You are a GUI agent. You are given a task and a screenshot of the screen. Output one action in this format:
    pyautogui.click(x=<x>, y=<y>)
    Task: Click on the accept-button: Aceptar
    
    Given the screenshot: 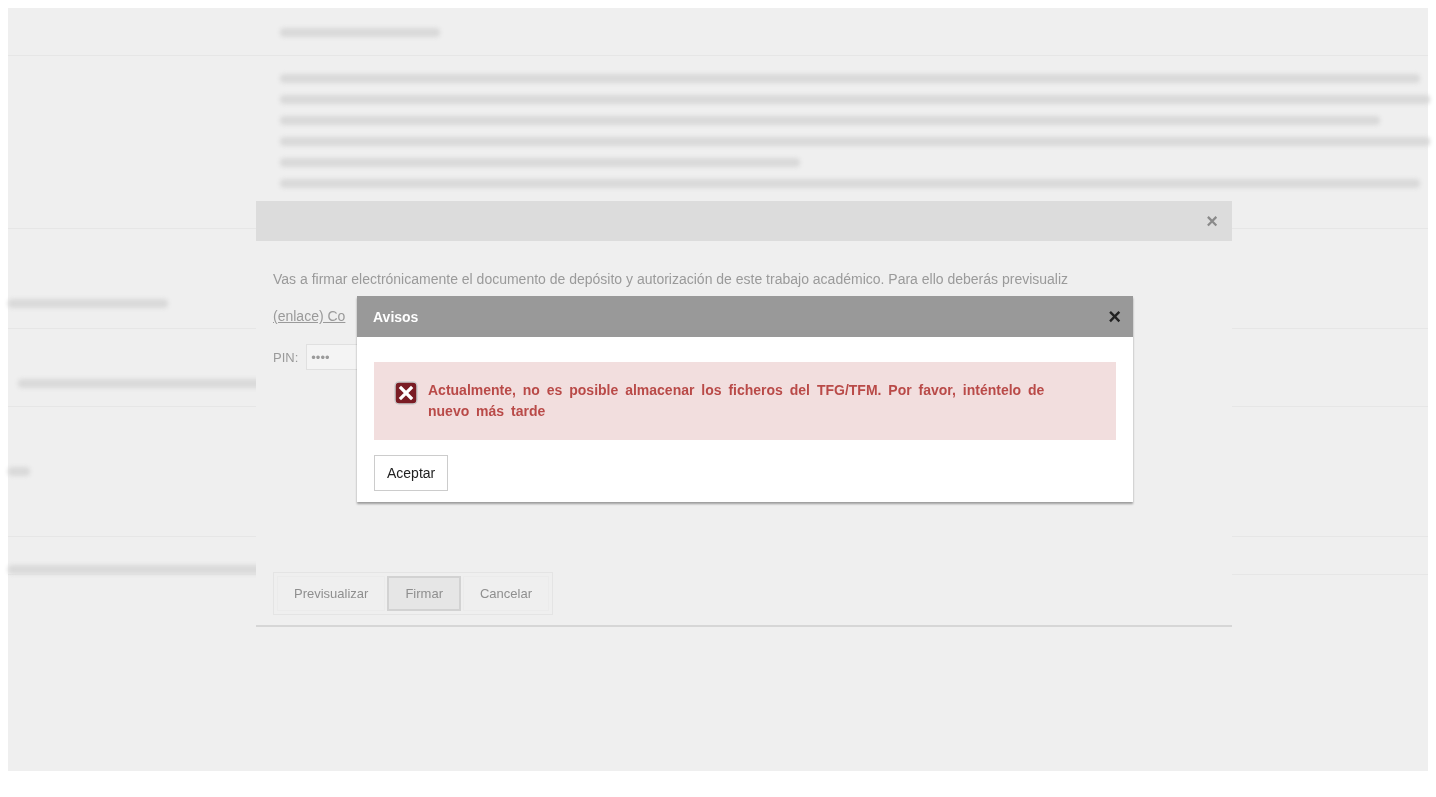 What is the action you would take?
    pyautogui.click(x=411, y=473)
    